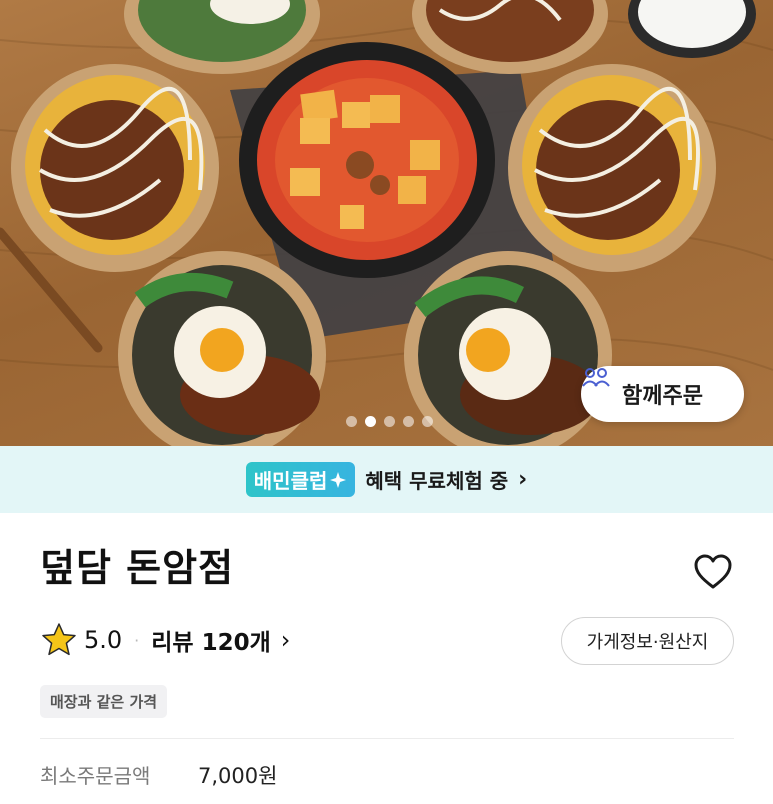  I want to click on store-info-label: 가게정보·원산지, so click(647, 642).